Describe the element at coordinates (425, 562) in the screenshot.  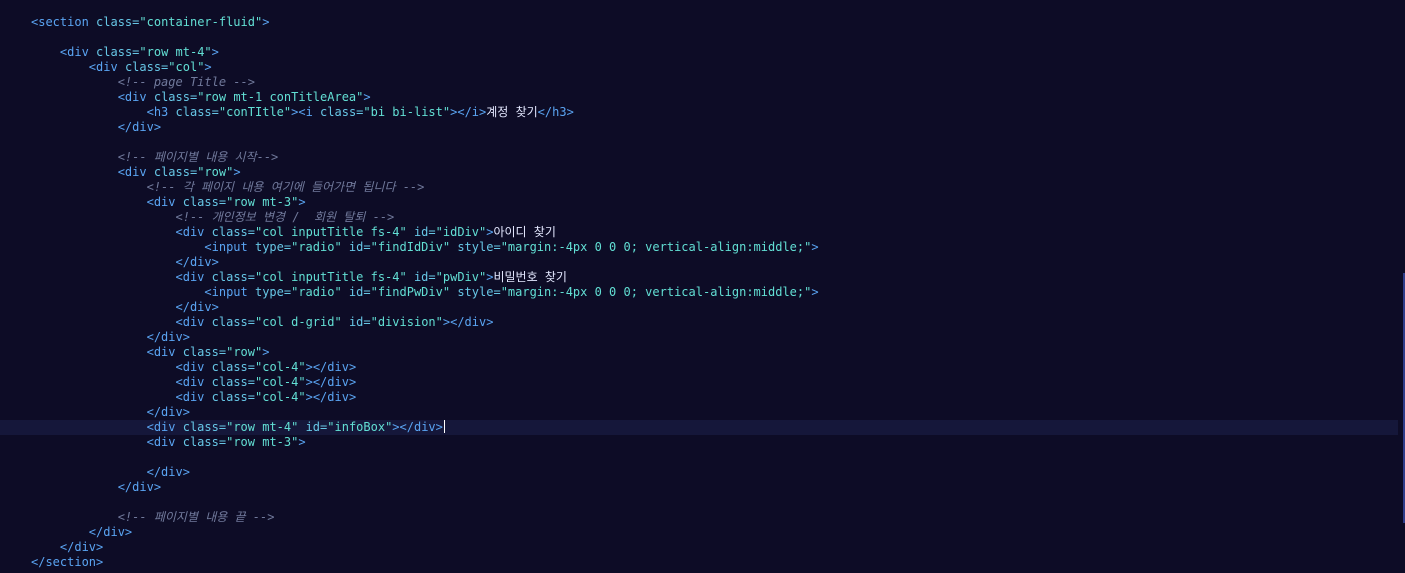
I see `code-line: </section>` at that location.